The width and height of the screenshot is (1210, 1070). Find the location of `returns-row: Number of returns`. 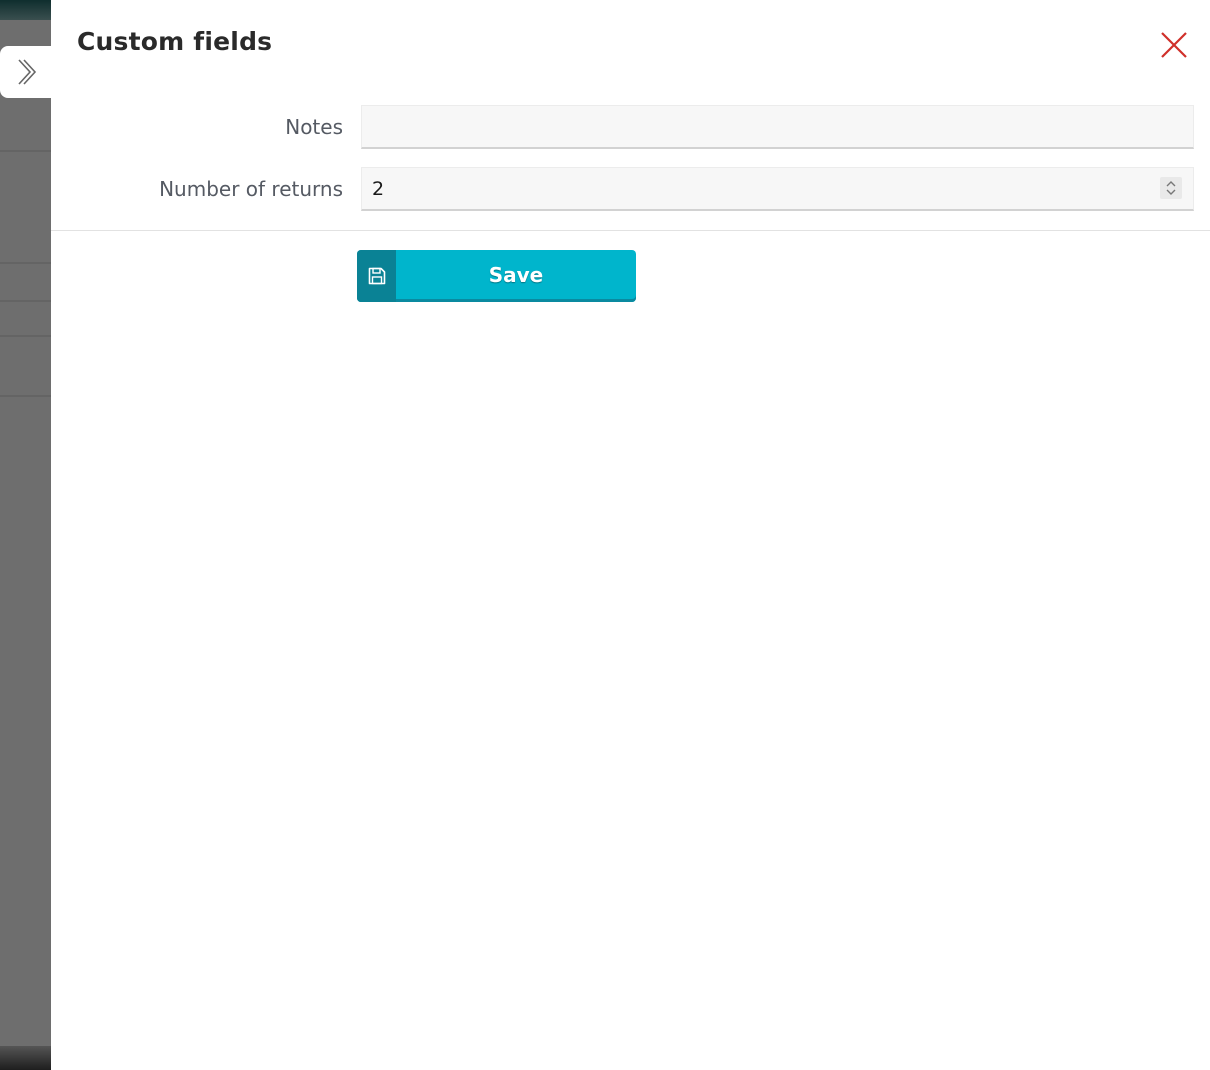

returns-row: Number of returns is located at coordinates (630, 189).